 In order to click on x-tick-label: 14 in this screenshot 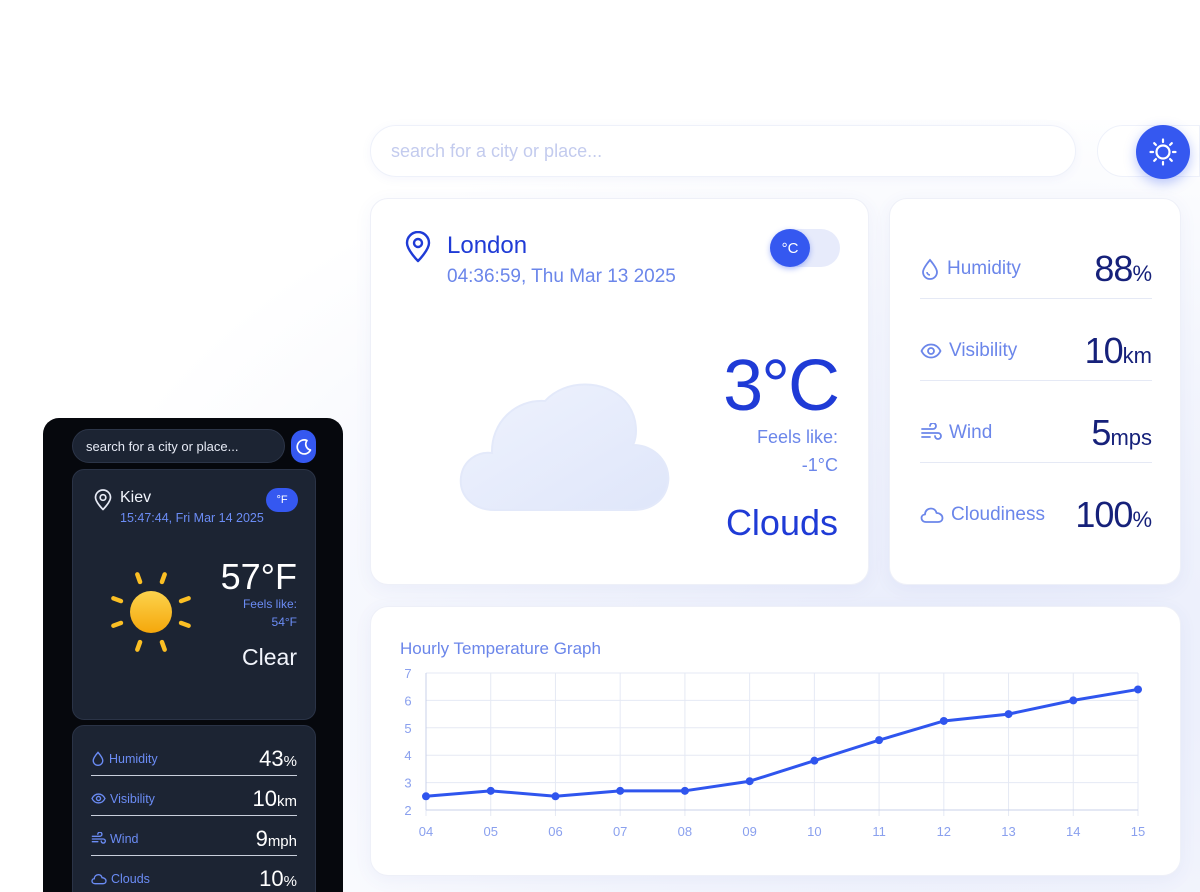, I will do `click(1073, 831)`.